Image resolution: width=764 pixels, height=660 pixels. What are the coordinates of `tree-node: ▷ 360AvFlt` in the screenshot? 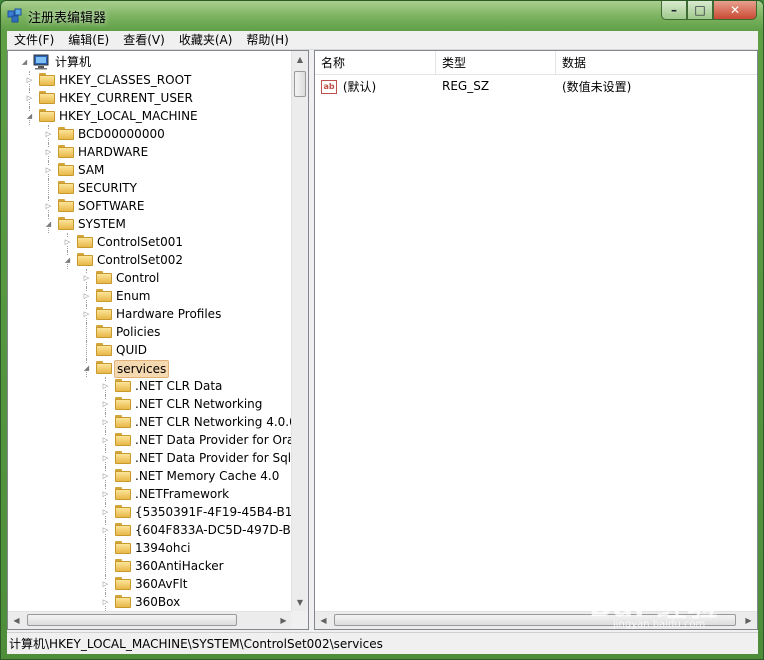 It's located at (150, 584).